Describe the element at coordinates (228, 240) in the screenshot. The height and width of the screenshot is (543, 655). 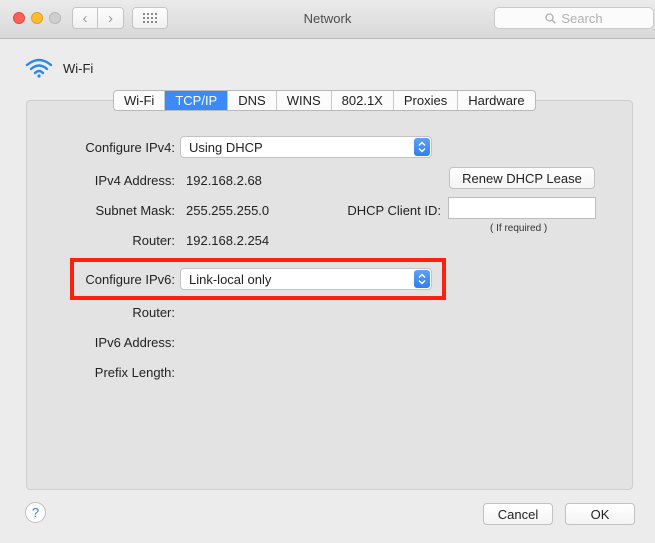
I see `router-value: 192.168.2.254` at that location.